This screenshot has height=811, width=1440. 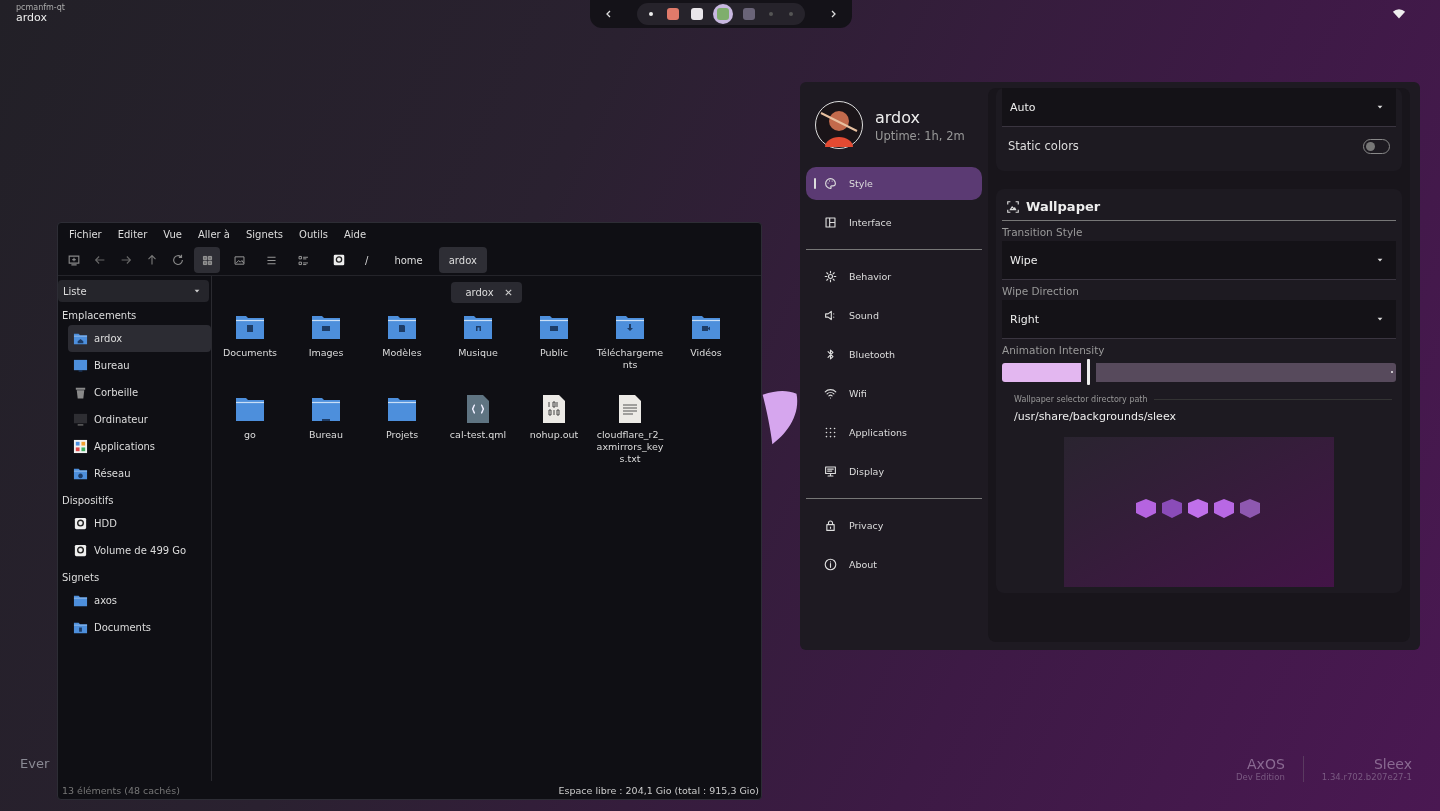 What do you see at coordinates (830, 315) in the screenshot?
I see `speaker-icon` at bounding box center [830, 315].